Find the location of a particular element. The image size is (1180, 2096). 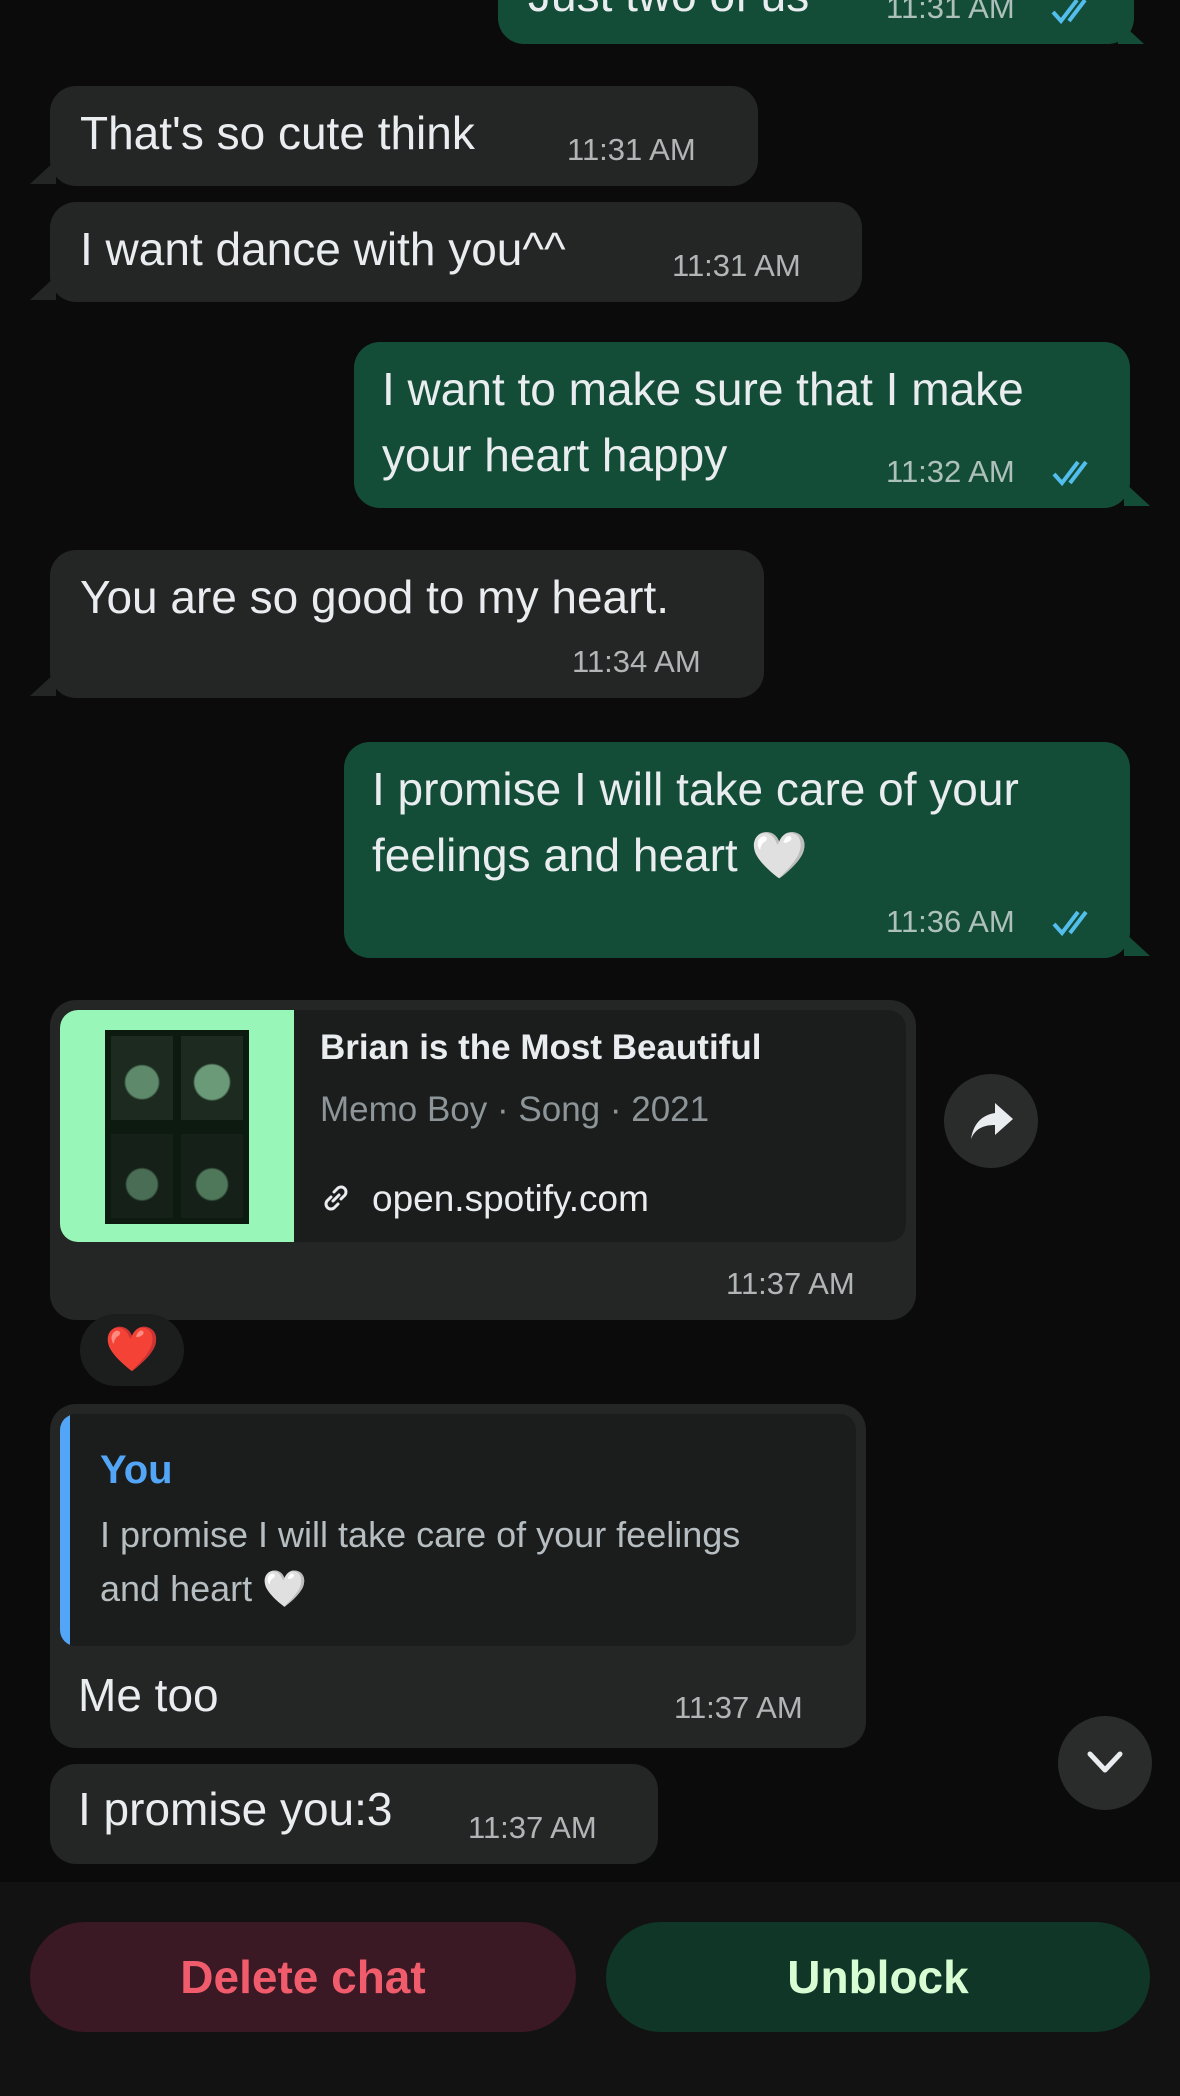

album-art is located at coordinates (177, 1126).